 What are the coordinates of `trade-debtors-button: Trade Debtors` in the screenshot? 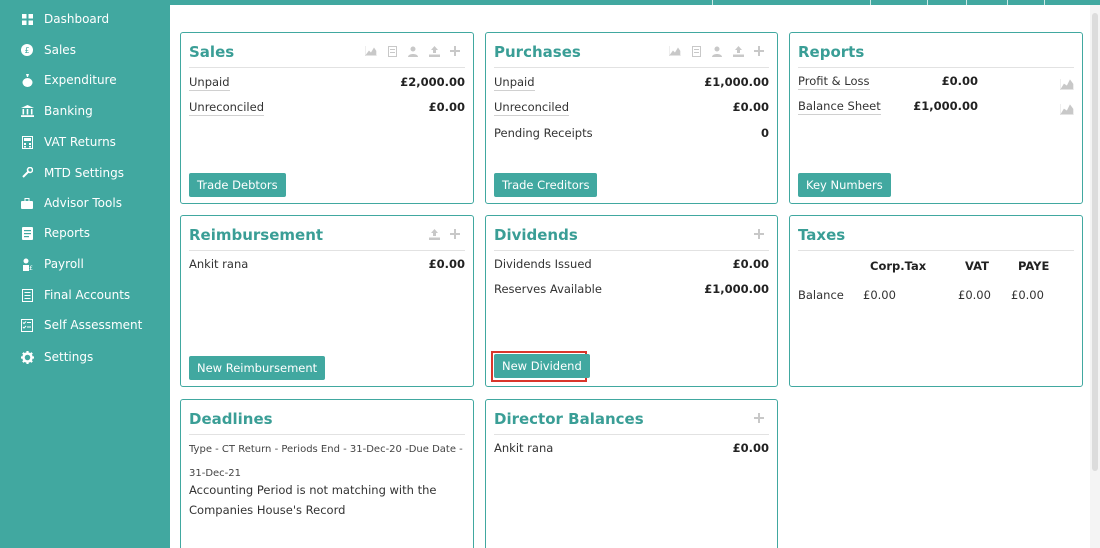 It's located at (237, 185).